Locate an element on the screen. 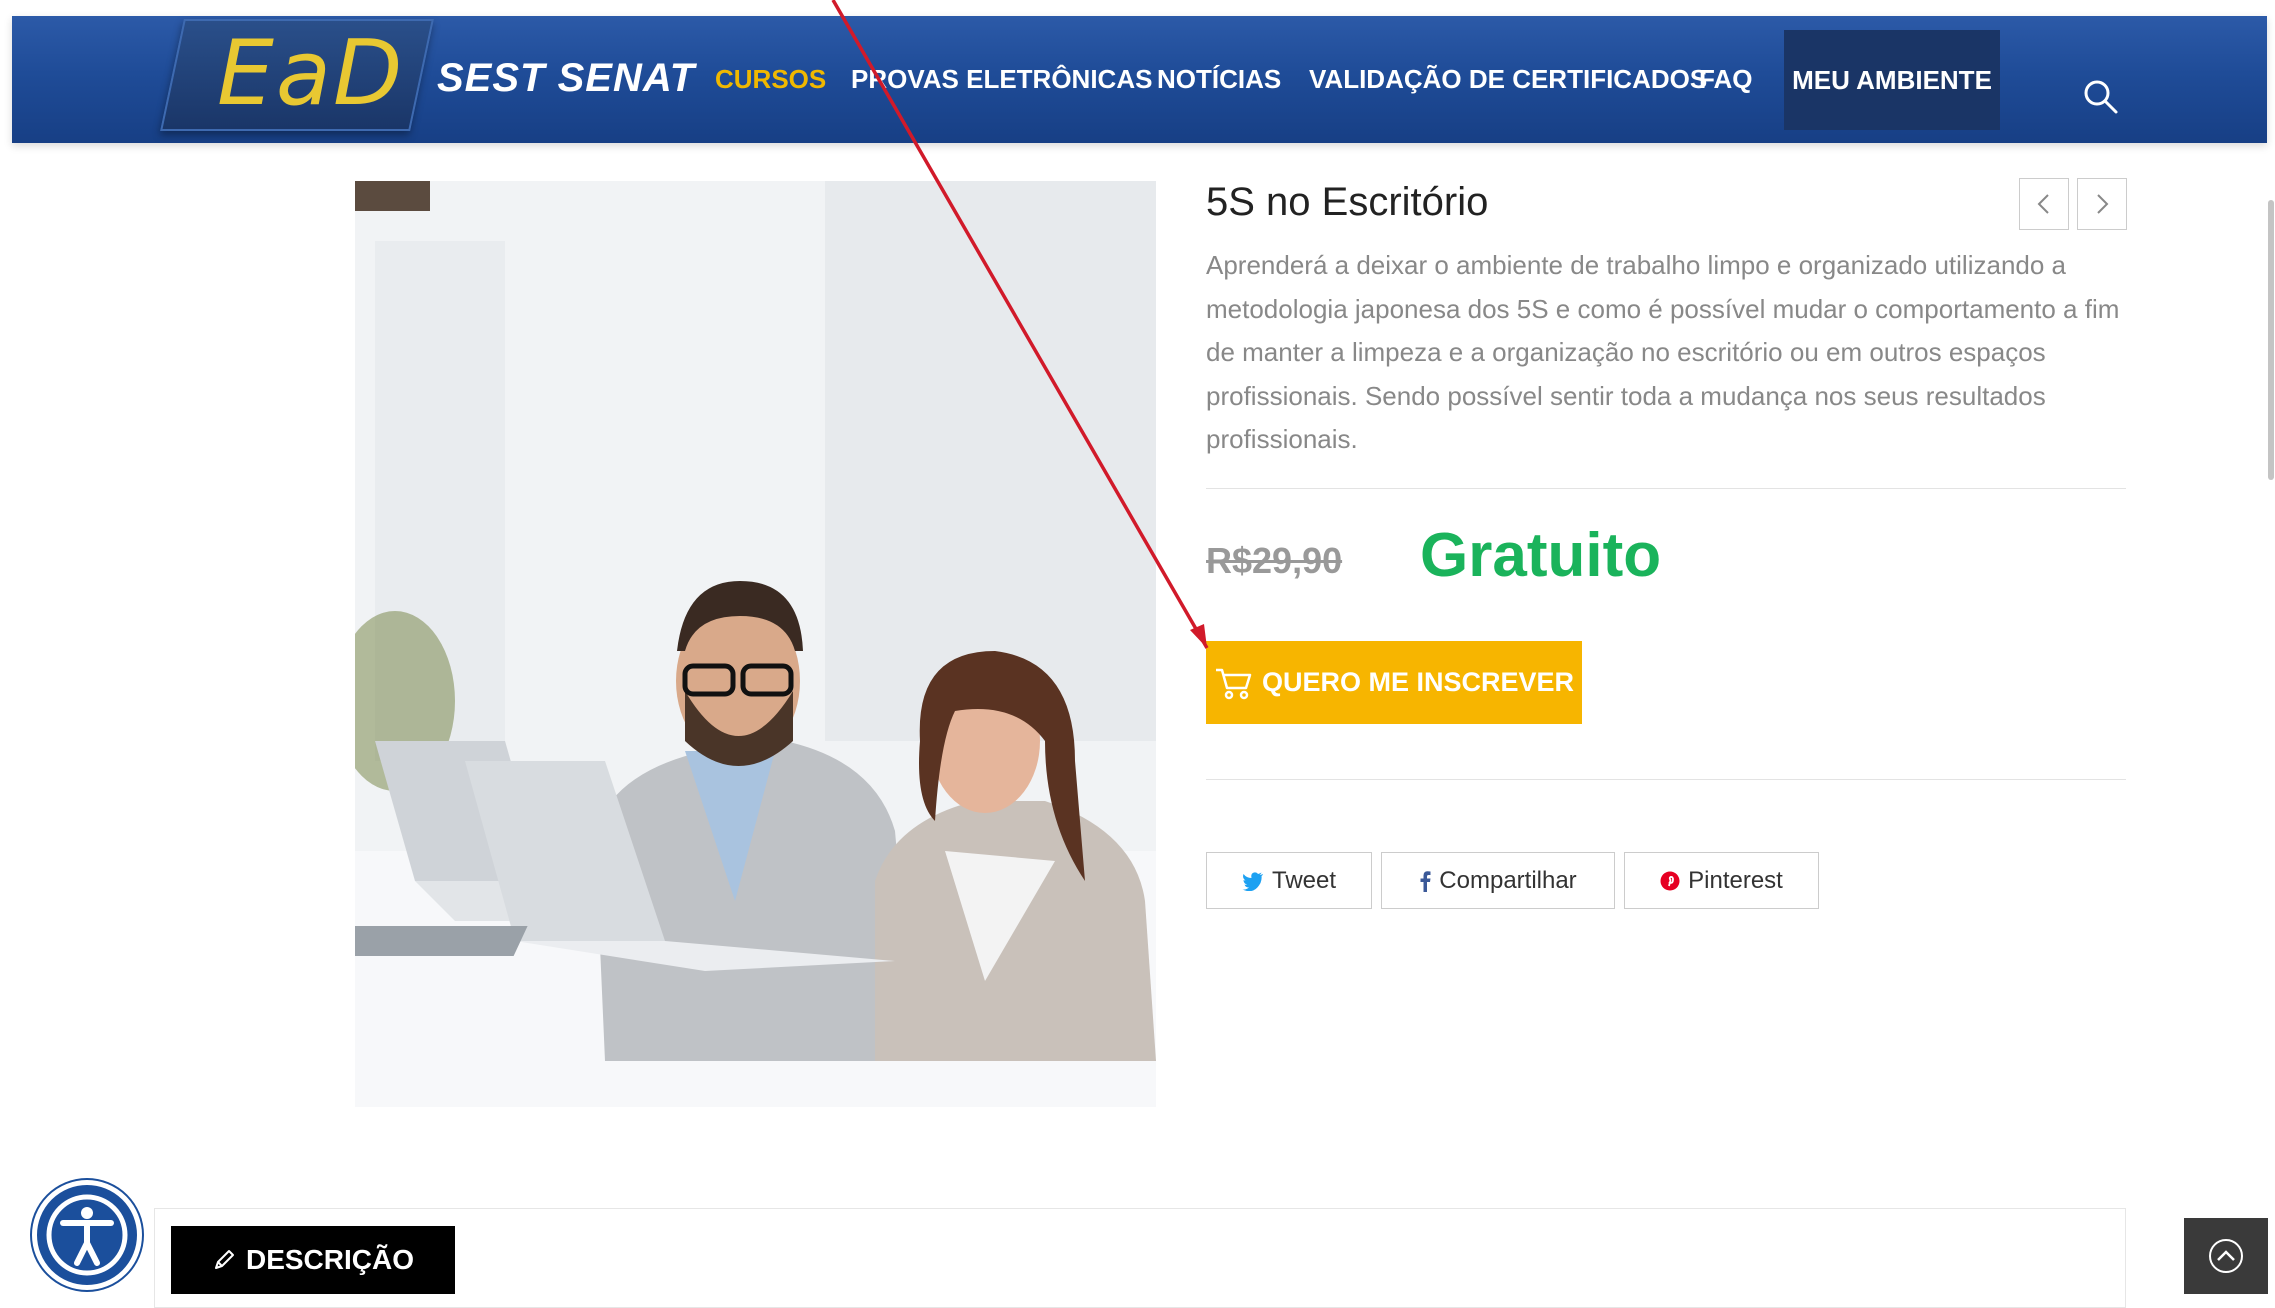 This screenshot has height=1308, width=2275. chevron-left-icon is located at coordinates (2043, 204).